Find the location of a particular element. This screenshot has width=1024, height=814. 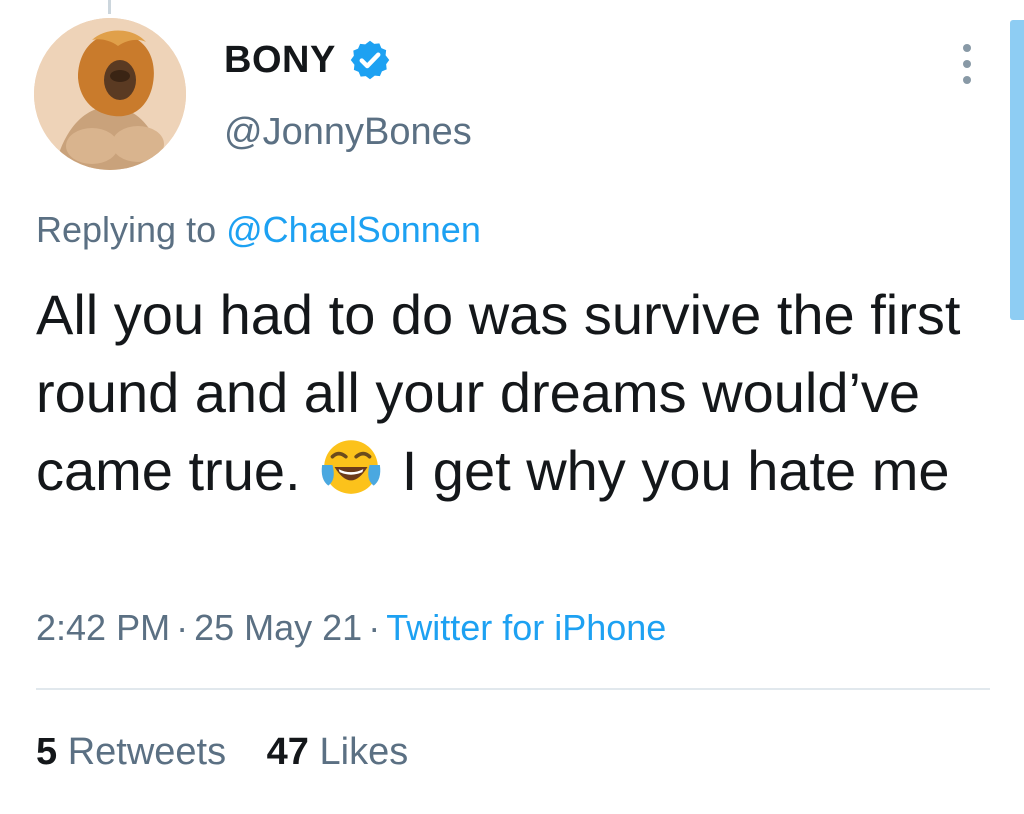

face-with-tears-of-joy-icon is located at coordinates (351, 467).